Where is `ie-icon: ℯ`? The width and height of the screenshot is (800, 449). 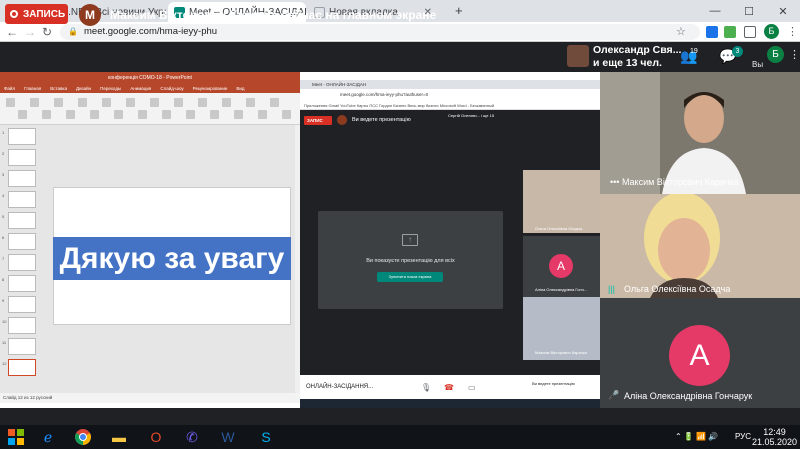 ie-icon: ℯ is located at coordinates (48, 437).